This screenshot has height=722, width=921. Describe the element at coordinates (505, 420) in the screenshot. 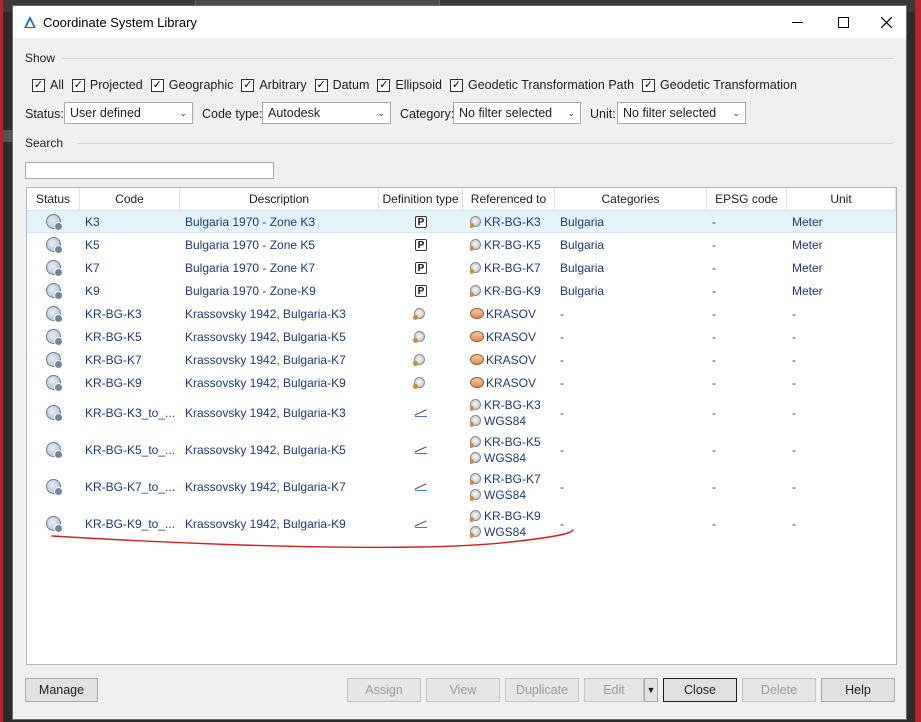

I see `referenced-label: WGS84` at that location.